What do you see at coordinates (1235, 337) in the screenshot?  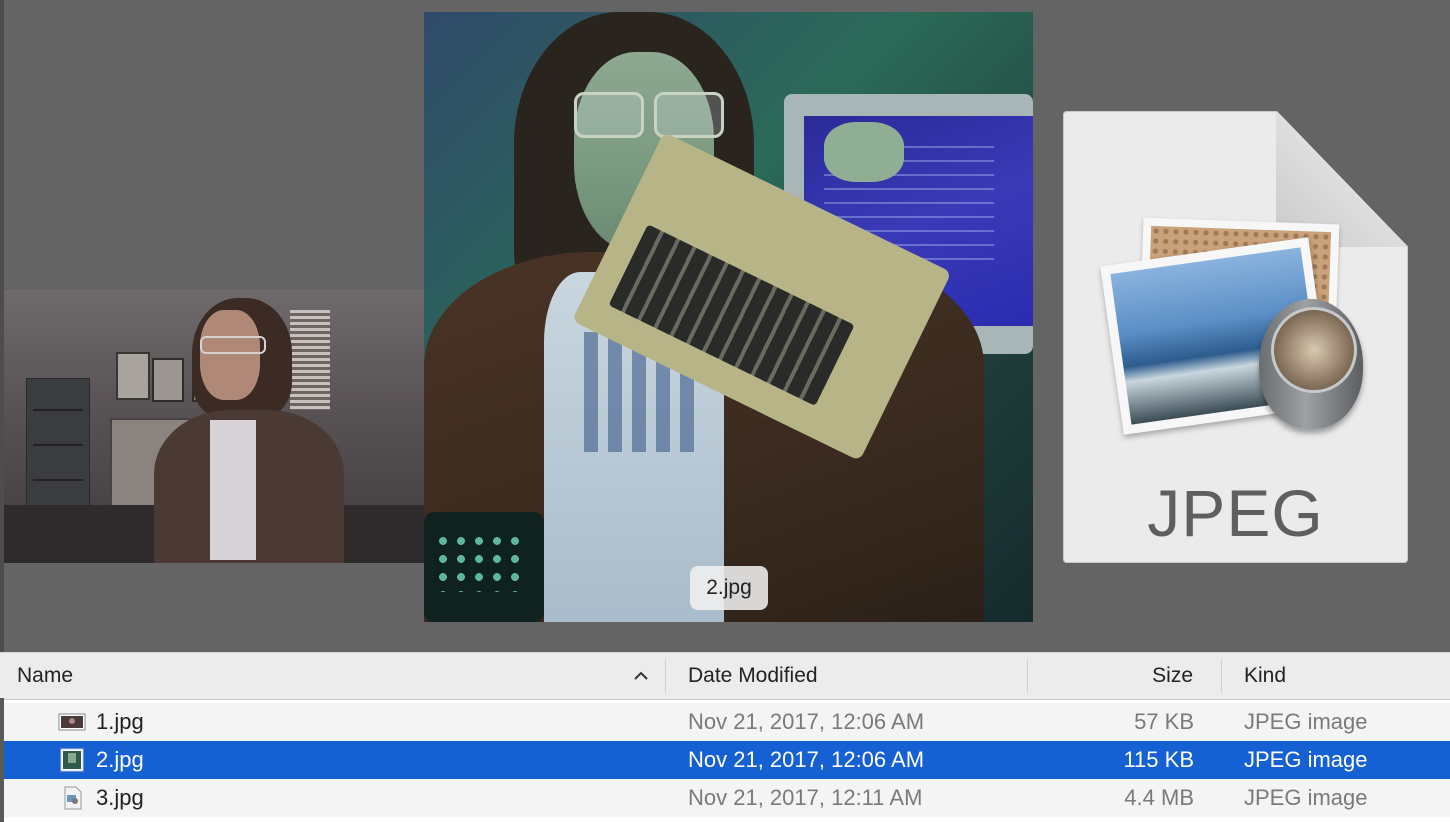 I see `cover-flow-item-3: JPEG` at bounding box center [1235, 337].